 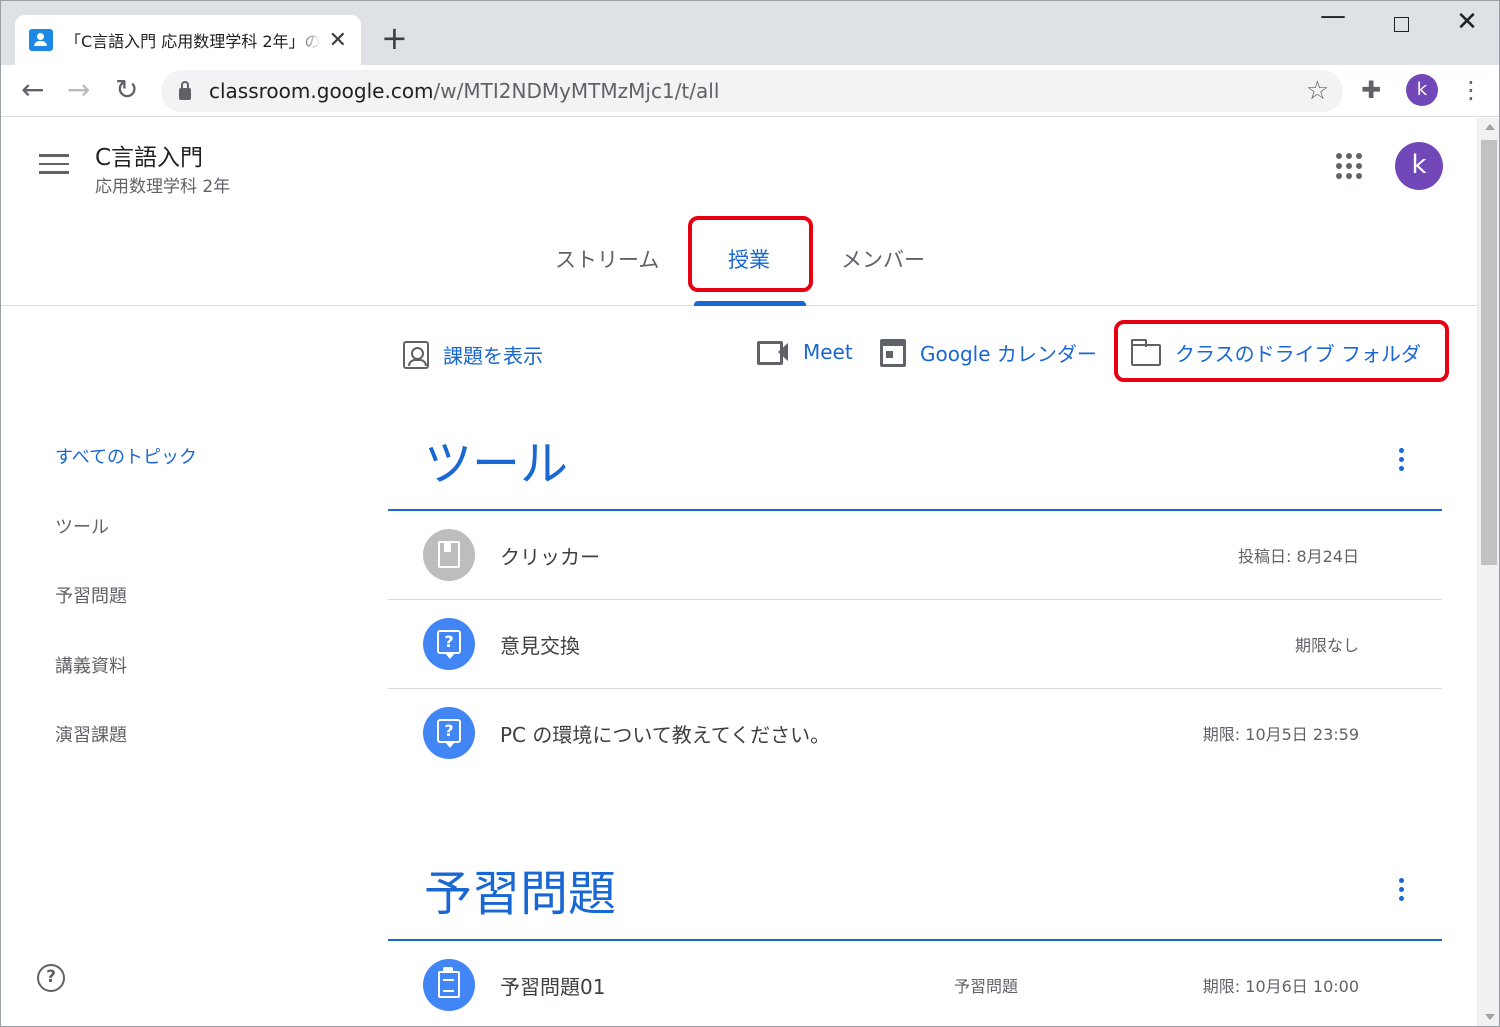 What do you see at coordinates (496, 464) in the screenshot?
I see `topic-title: ツール` at bounding box center [496, 464].